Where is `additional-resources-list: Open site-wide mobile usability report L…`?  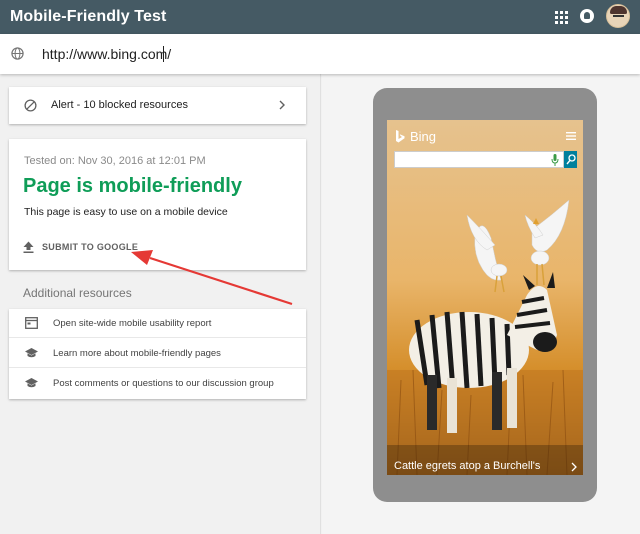
additional-resources-list: Open site-wide mobile usability report L… is located at coordinates (157, 354).